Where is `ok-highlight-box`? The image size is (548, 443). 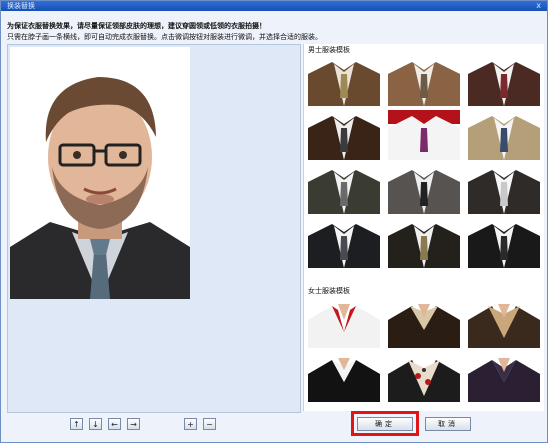 ok-highlight-box is located at coordinates (385, 423).